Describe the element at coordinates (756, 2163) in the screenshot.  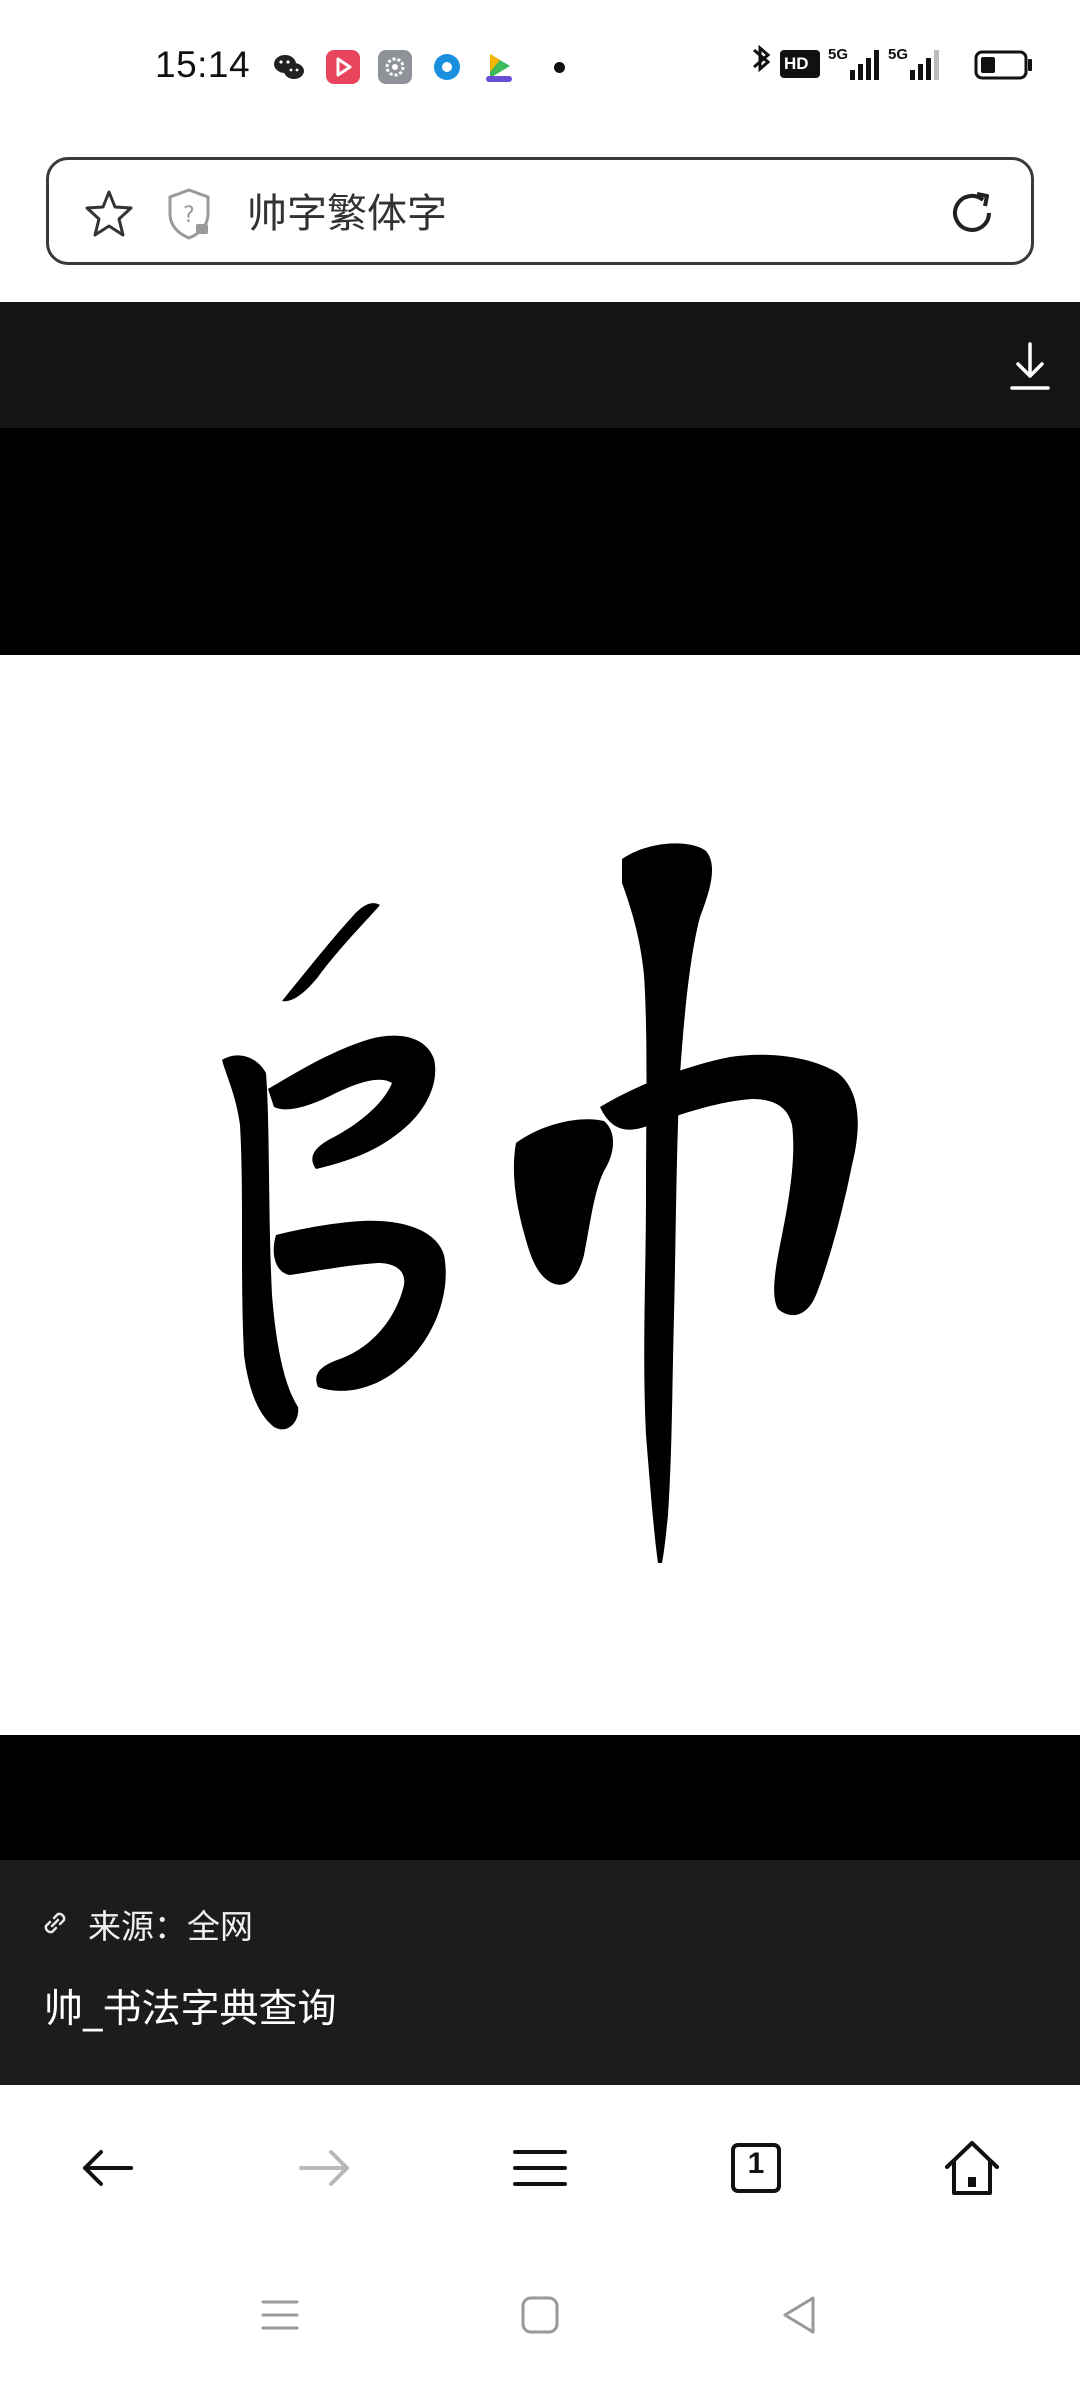
I see `tab-count: 1` at that location.